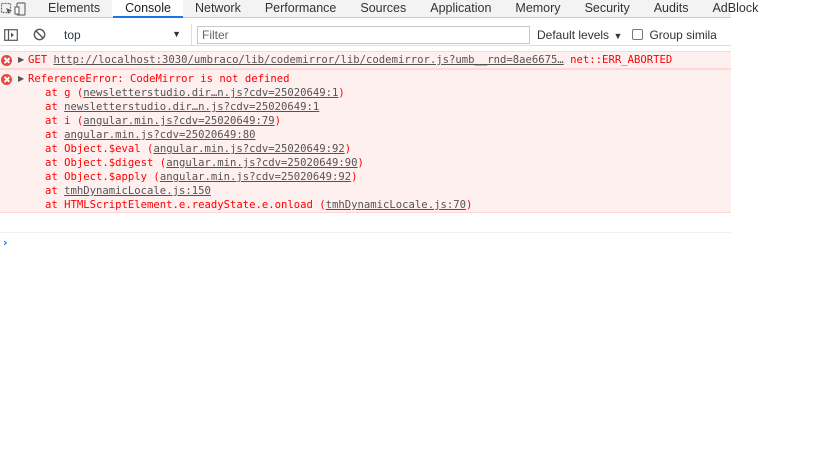 The width and height of the screenshot is (819, 460). Describe the element at coordinates (38, 60) in the screenshot. I see `get-method: GET` at that location.